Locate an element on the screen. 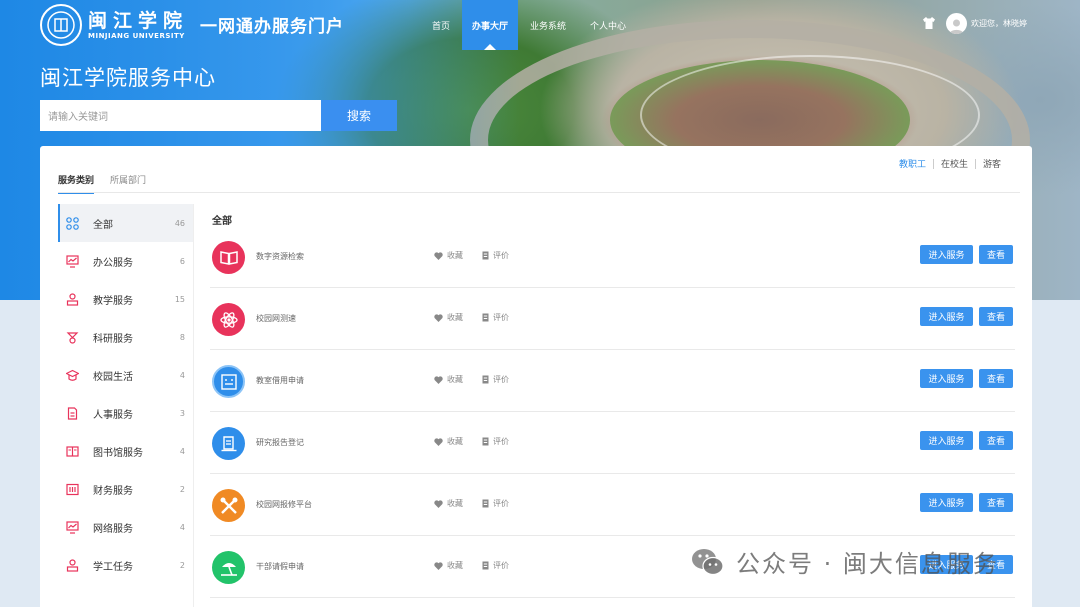 This screenshot has height=607, width=1080. shirt-icon is located at coordinates (929, 23).